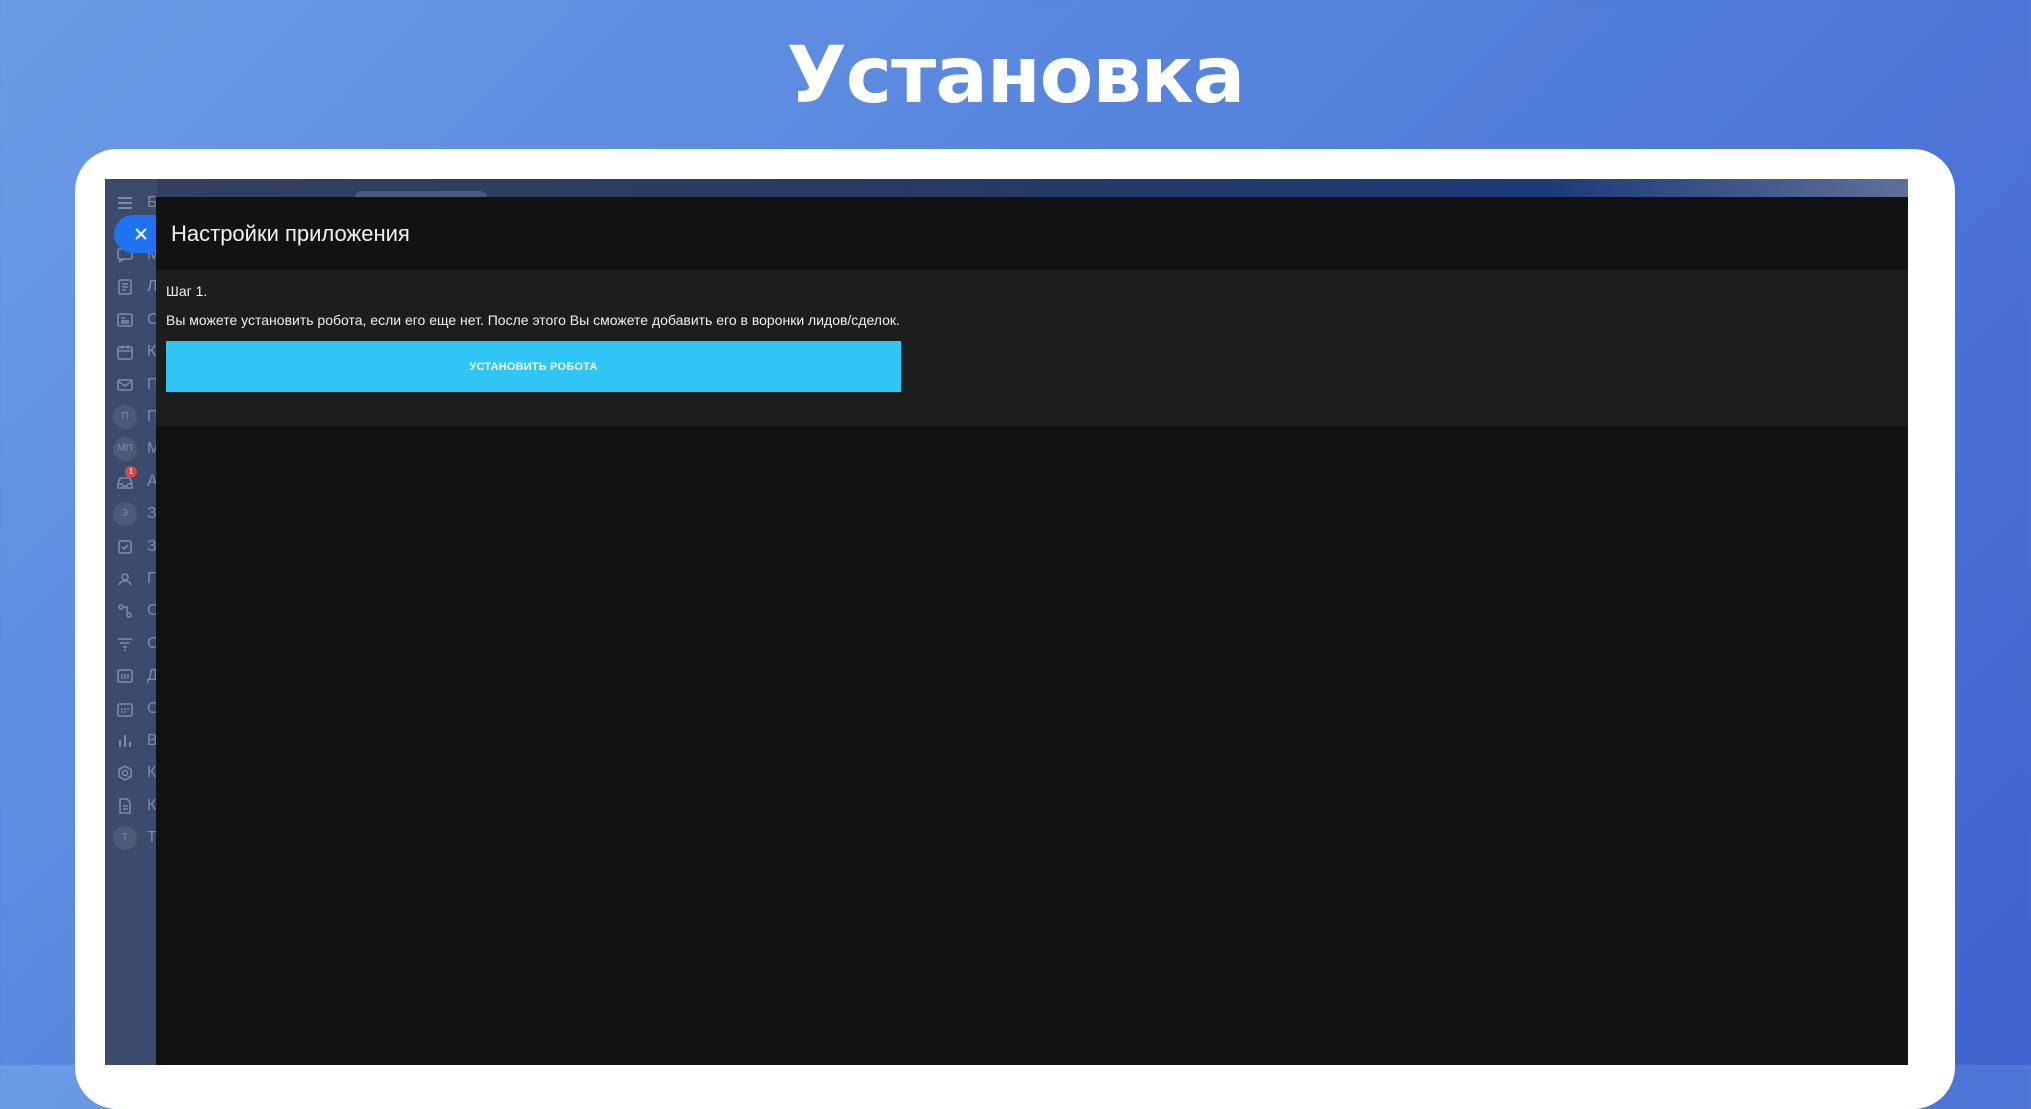 Image resolution: width=2031 pixels, height=1109 pixels. What do you see at coordinates (131, 471) in the screenshot?
I see `notification-badge: 1` at bounding box center [131, 471].